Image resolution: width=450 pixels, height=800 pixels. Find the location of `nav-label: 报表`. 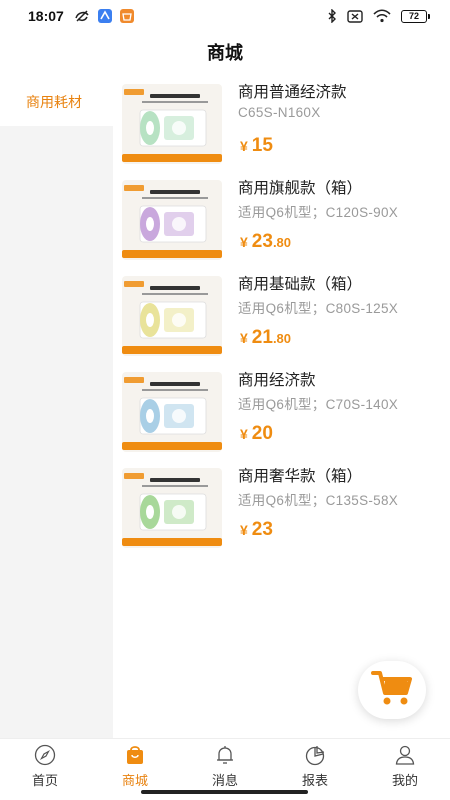

nav-label: 报表 is located at coordinates (314, 781).